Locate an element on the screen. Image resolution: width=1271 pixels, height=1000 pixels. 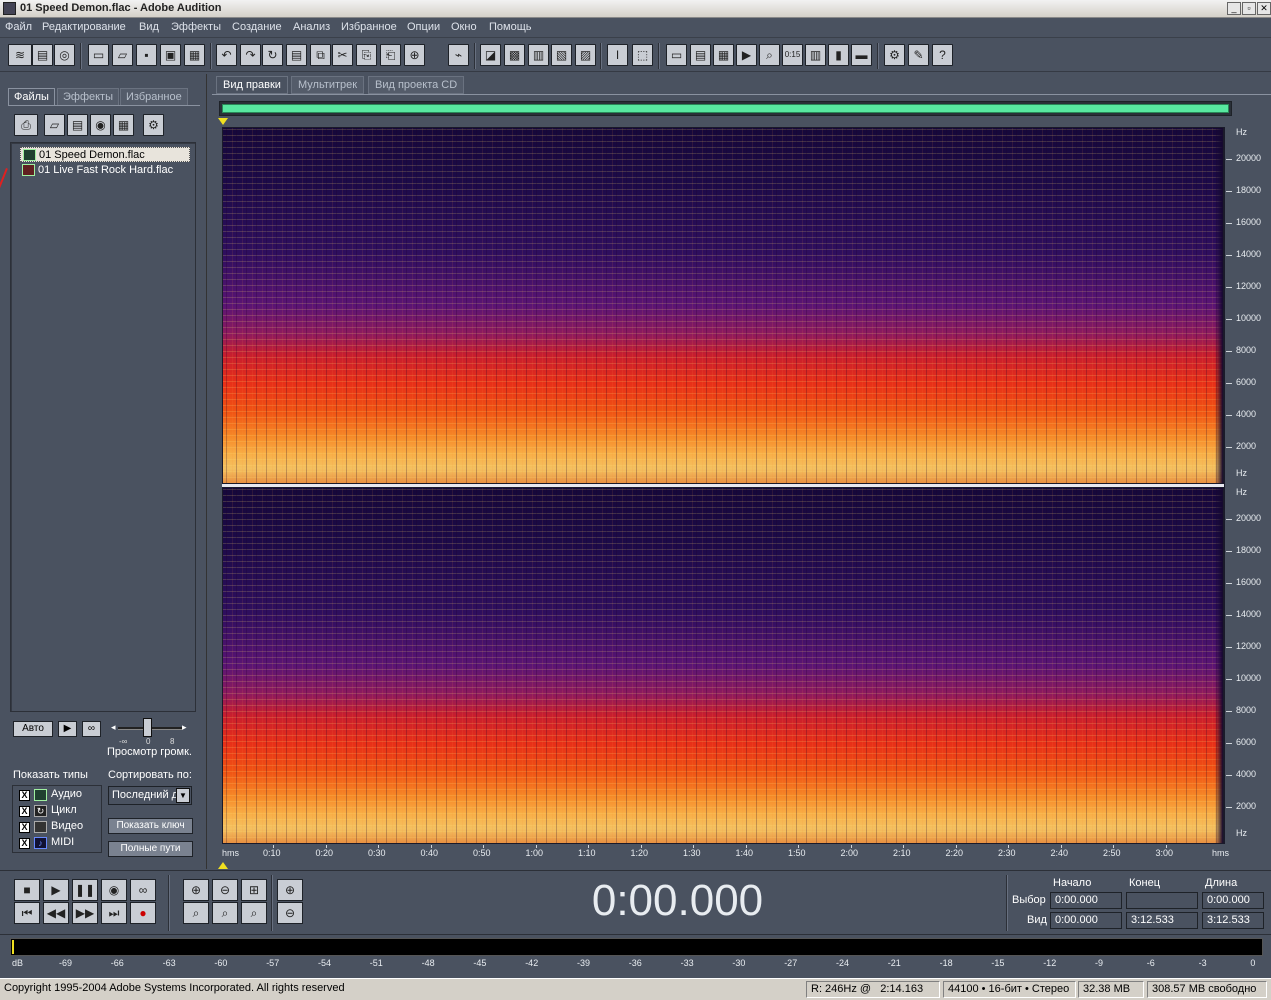
marquee-selection-icon: ⬚ is located at coordinates (642, 55).